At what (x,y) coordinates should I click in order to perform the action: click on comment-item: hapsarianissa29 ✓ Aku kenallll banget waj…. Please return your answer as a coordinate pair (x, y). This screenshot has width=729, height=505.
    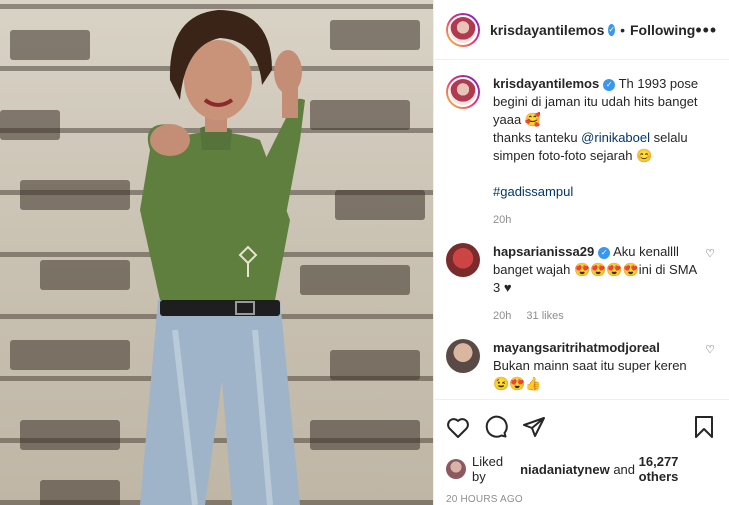
    Looking at the image, I should click on (580, 284).